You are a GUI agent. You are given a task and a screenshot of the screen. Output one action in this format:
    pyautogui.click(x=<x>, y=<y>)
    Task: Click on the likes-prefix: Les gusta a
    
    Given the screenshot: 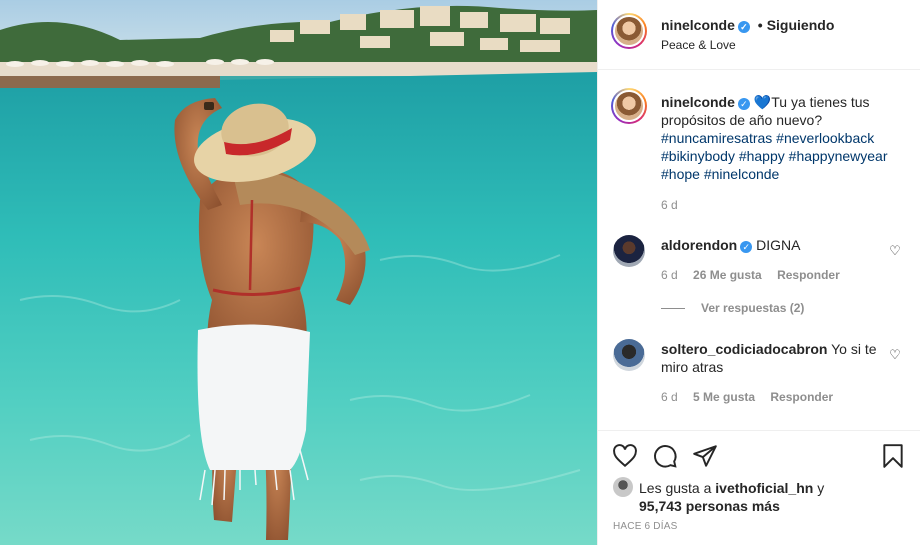 What is the action you would take?
    pyautogui.click(x=675, y=488)
    